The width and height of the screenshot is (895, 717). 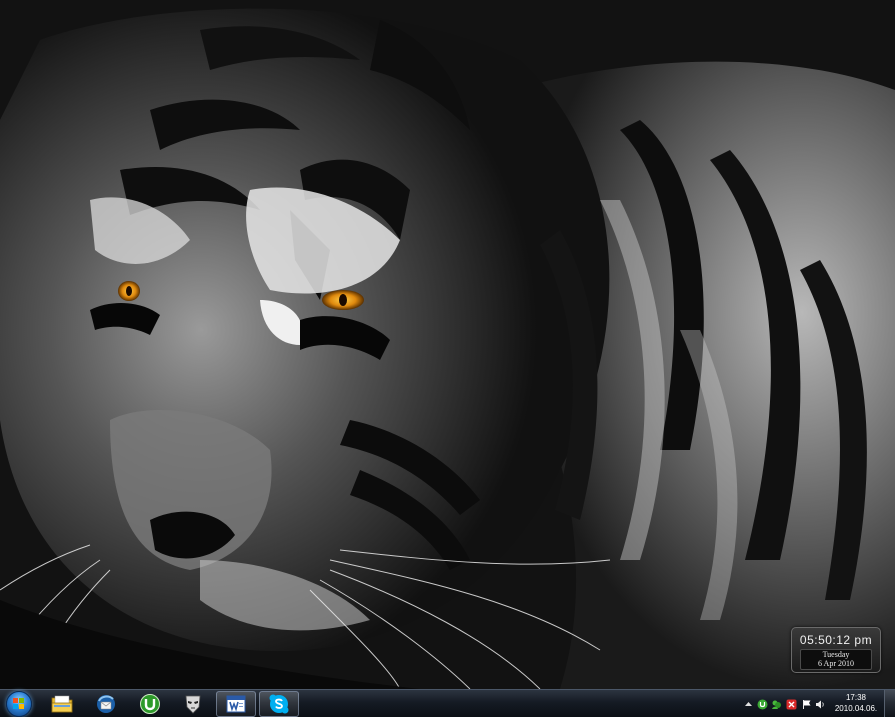 I want to click on taskbar-app-mask, so click(x=193, y=704).